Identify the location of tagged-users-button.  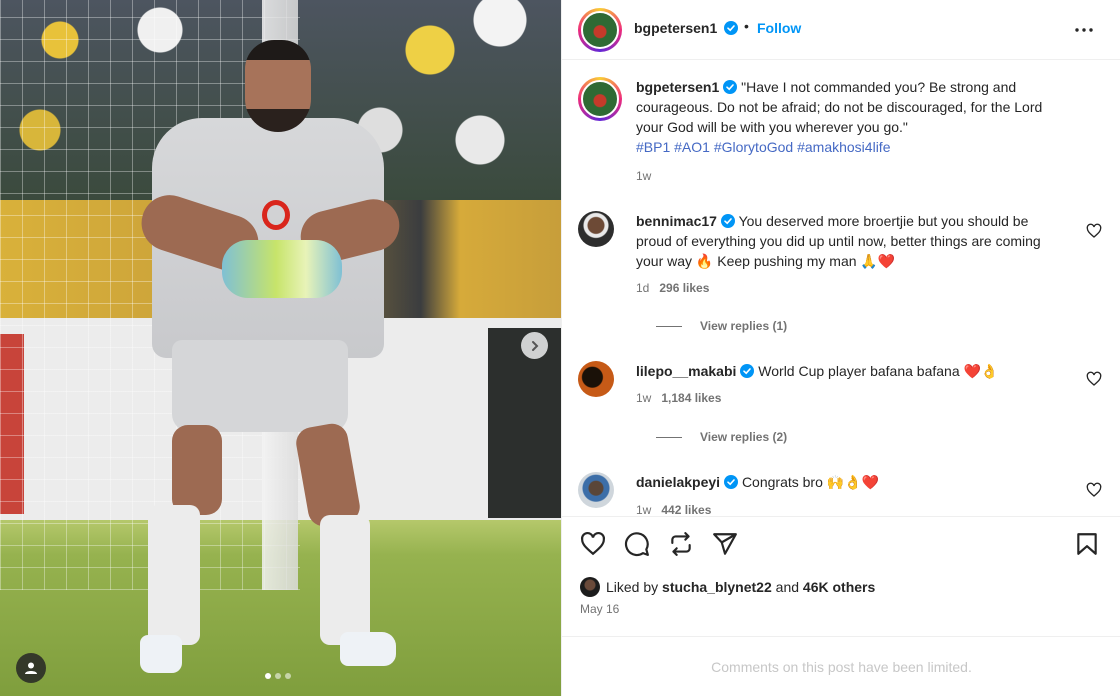
(31, 668).